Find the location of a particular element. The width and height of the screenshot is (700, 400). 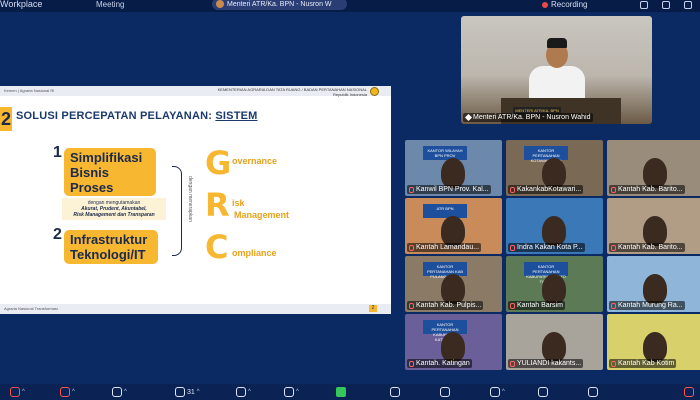

participant-name-label: Kantah. Katingan is located at coordinates (439, 363).